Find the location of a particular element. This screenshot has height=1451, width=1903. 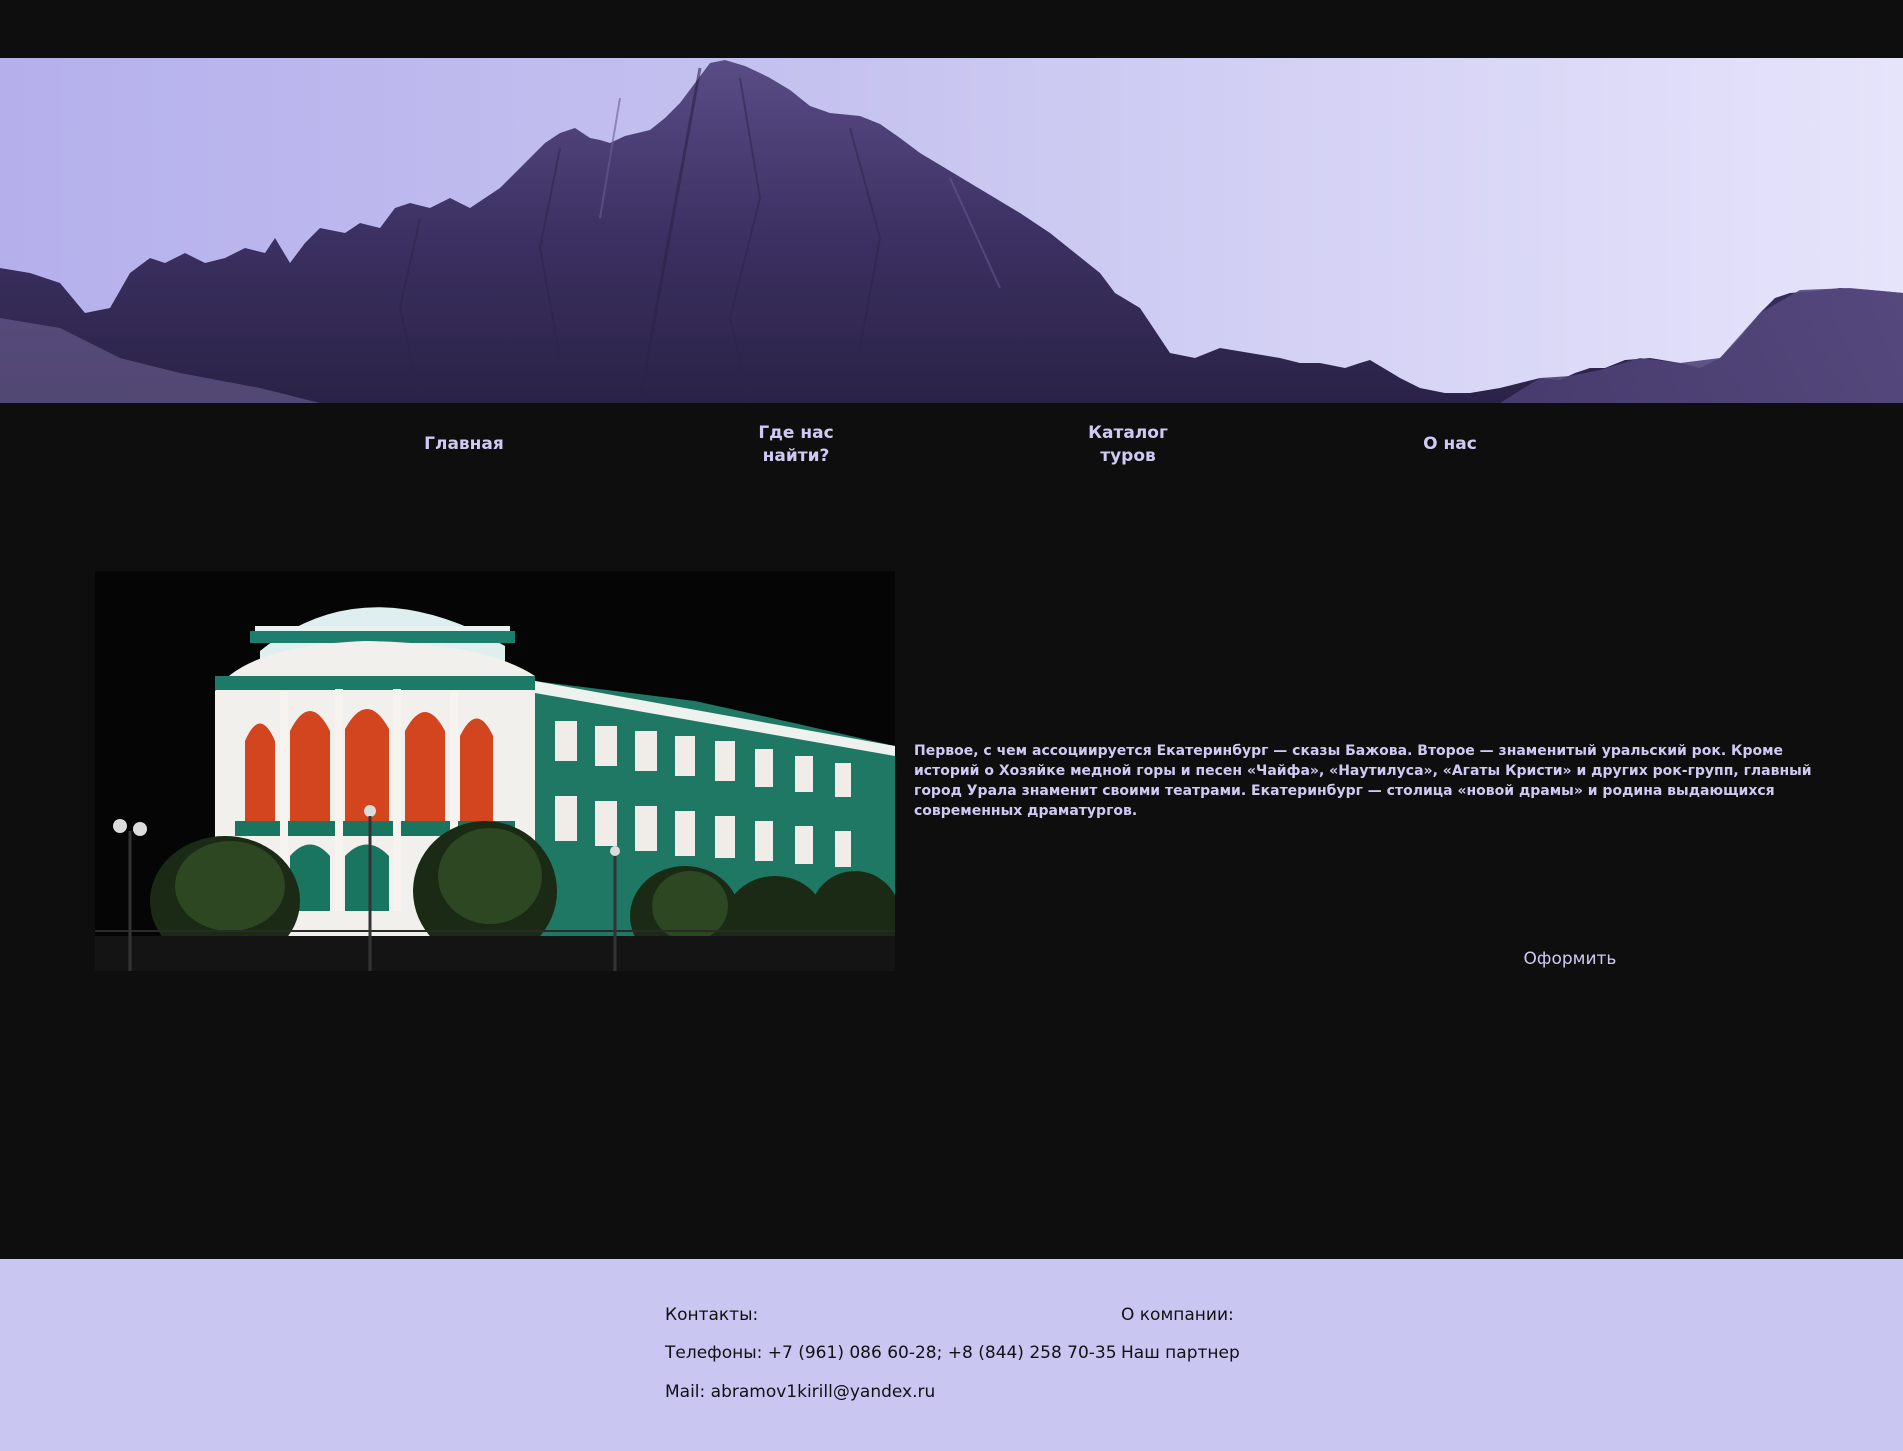

nav-item-home: Главная is located at coordinates (464, 444).